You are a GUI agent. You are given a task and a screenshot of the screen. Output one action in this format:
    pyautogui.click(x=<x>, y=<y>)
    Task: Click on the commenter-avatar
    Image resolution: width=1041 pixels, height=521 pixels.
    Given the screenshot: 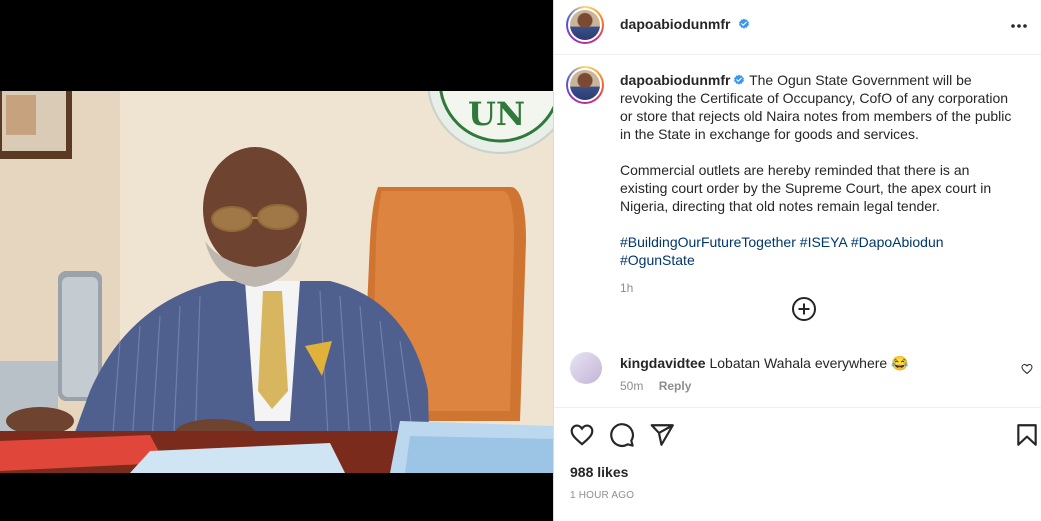 What is the action you would take?
    pyautogui.click(x=586, y=368)
    